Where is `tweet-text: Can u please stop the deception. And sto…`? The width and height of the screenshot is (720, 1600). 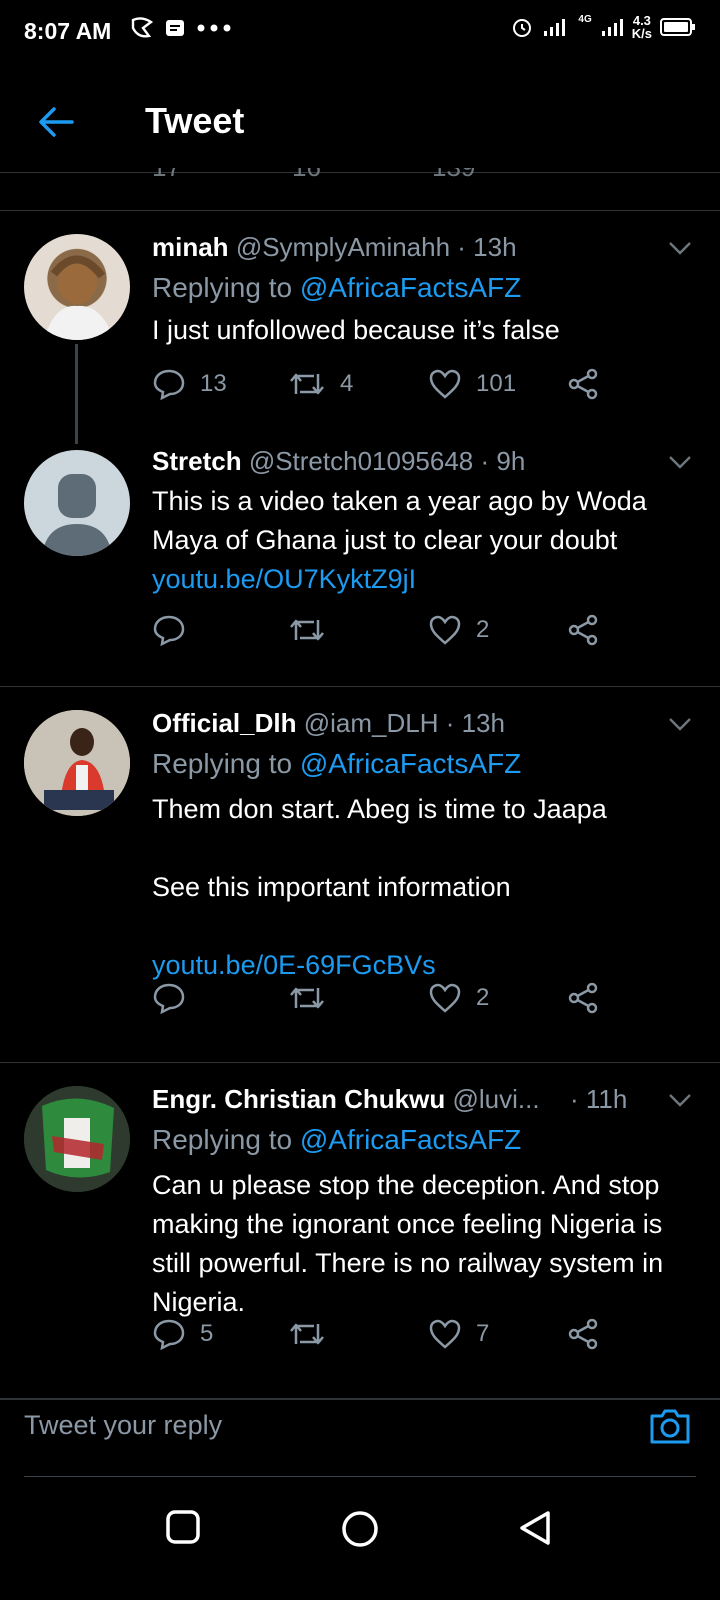
tweet-text: Can u please stop the deception. And sto… is located at coordinates (408, 1243).